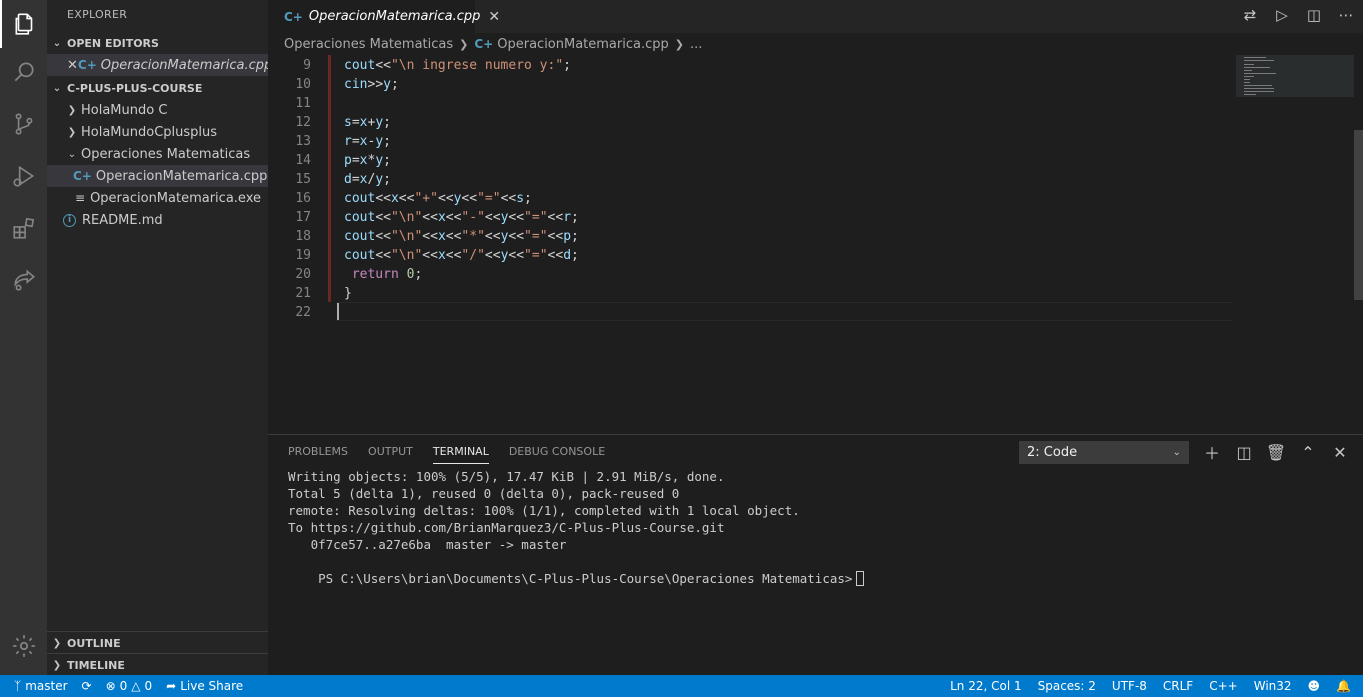  I want to click on code-line: 21}, so click(750, 293).